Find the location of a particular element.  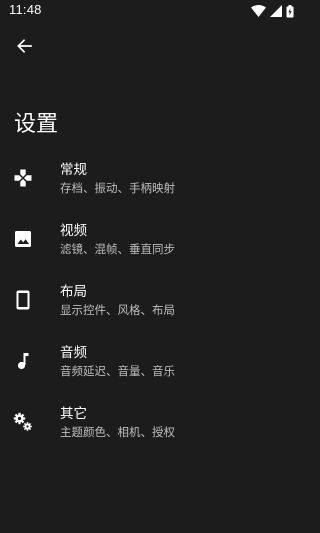

page-title: 设置 is located at coordinates (36, 124).